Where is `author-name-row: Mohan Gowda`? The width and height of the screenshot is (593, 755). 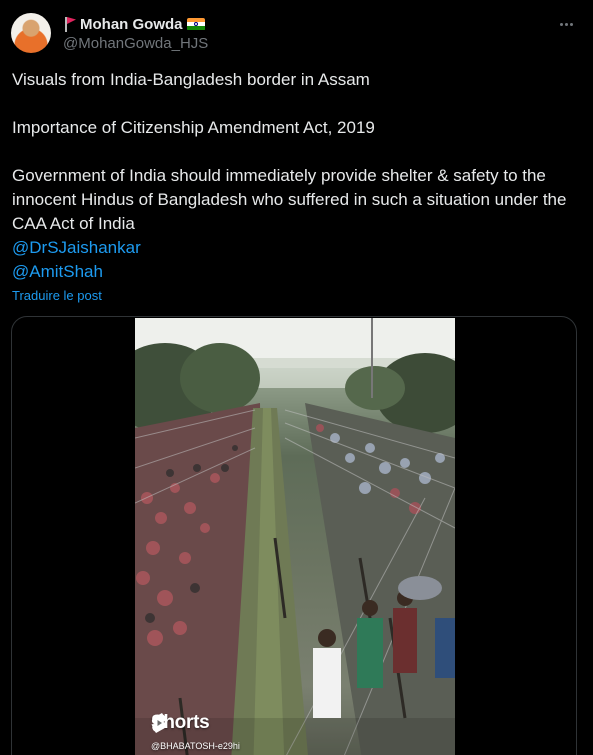 author-name-row: Mohan Gowda is located at coordinates (134, 24).